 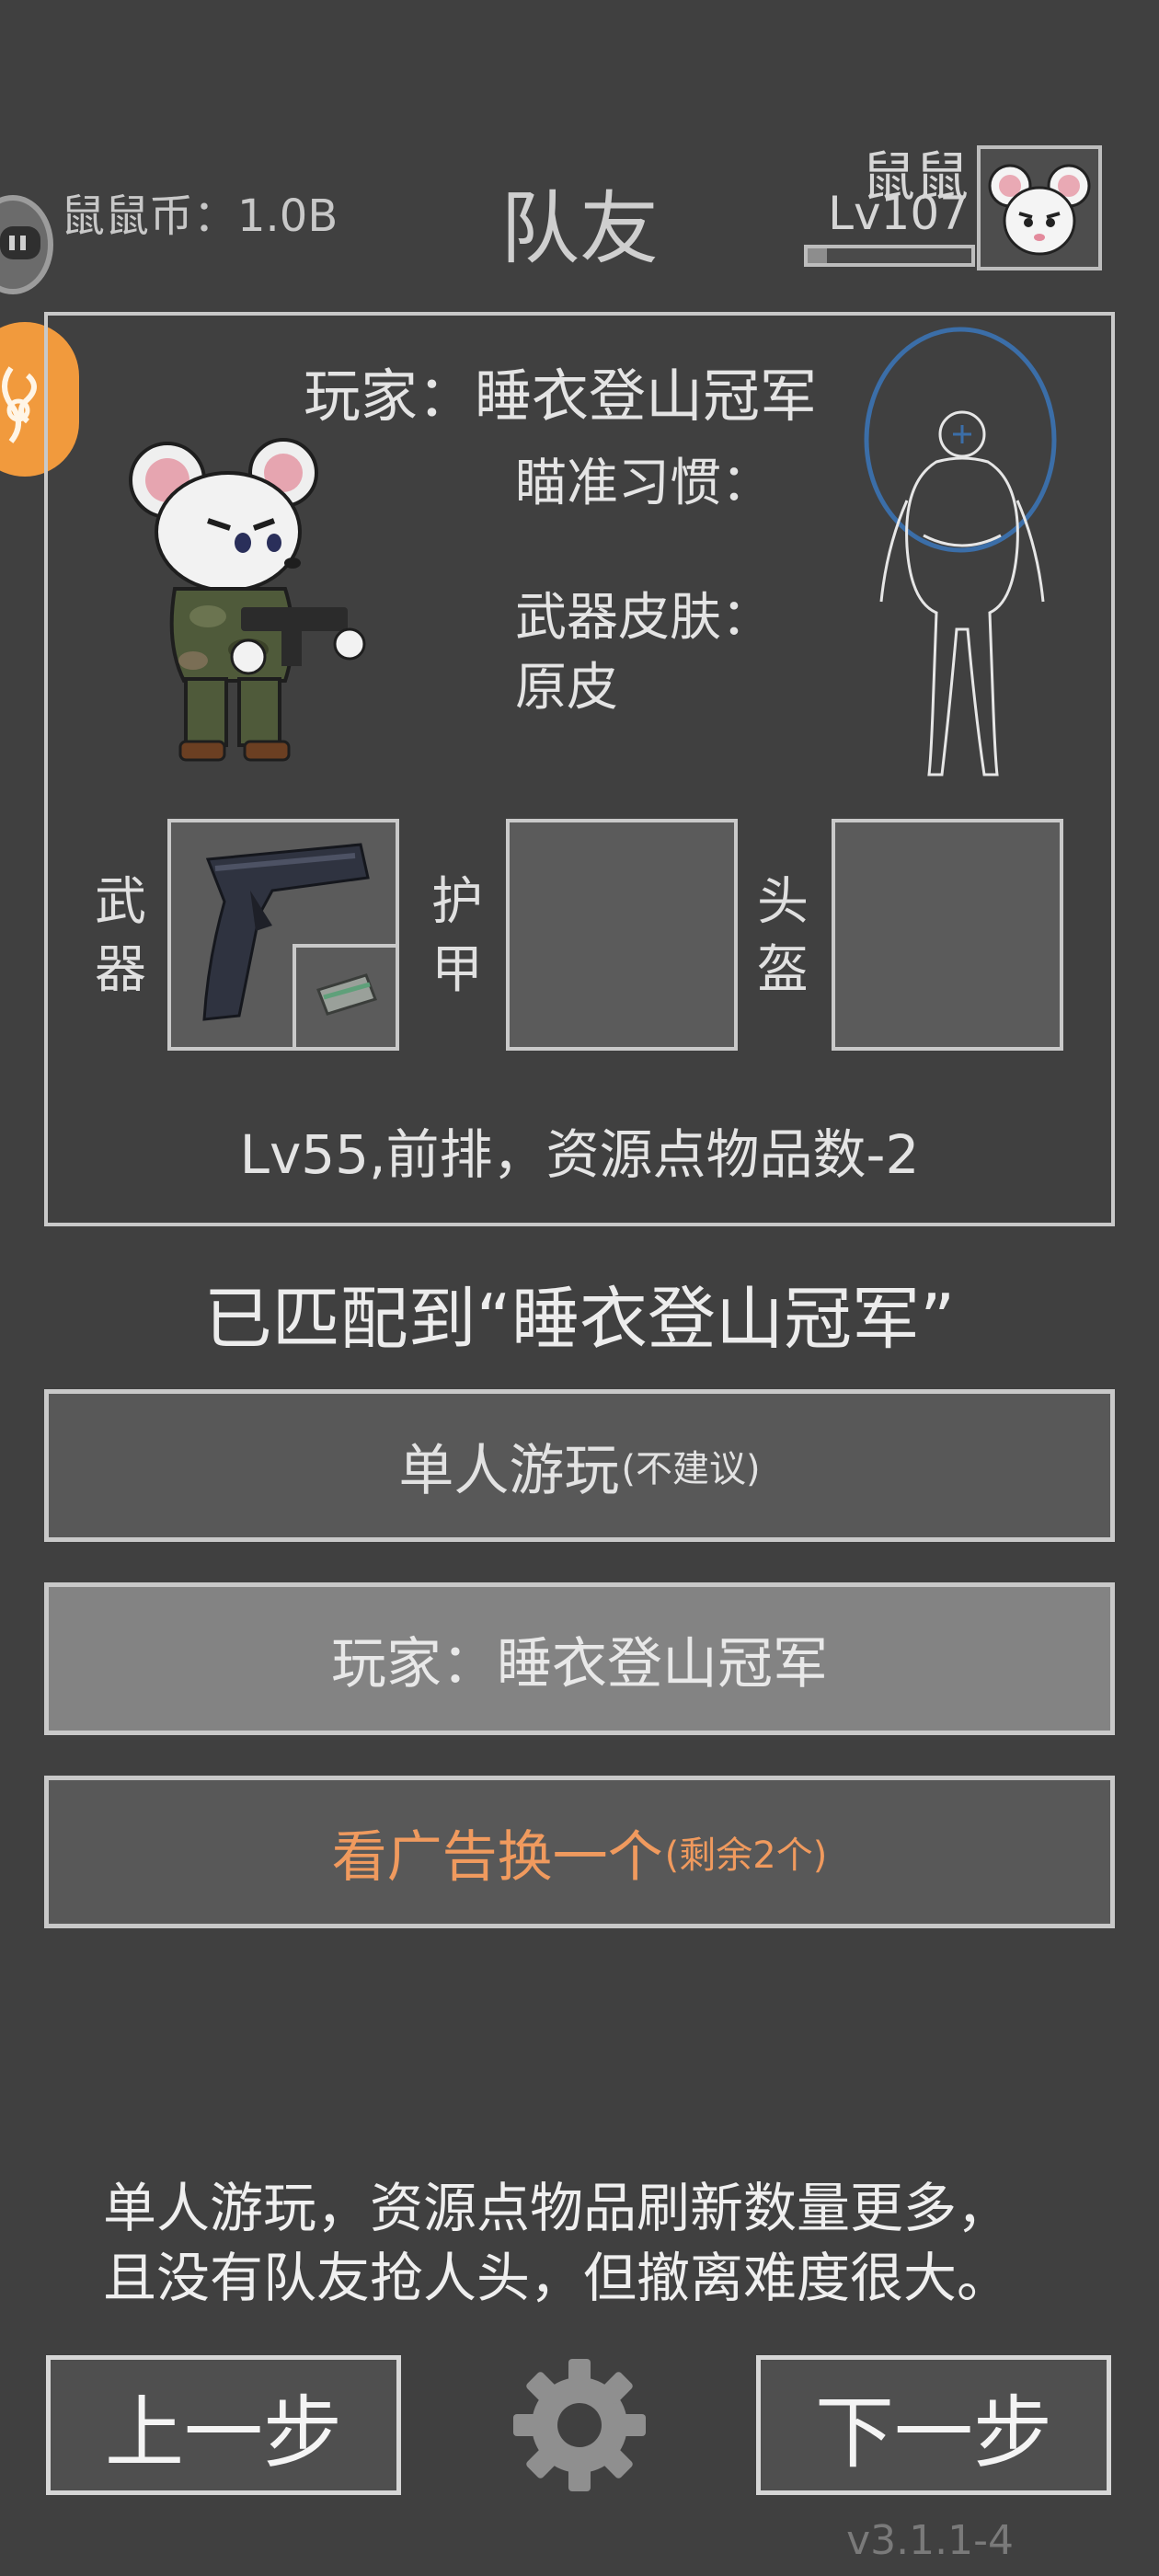 I want to click on gear-icon, so click(x=579, y=2425).